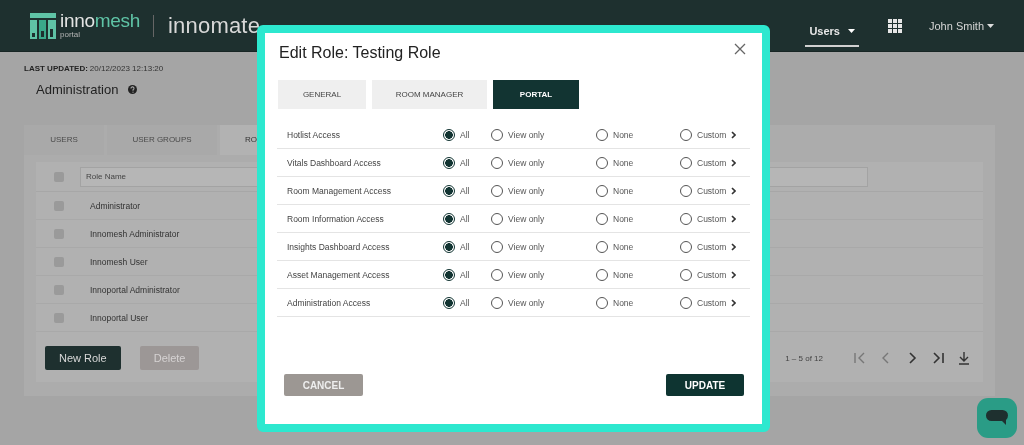  Describe the element at coordinates (429, 94) in the screenshot. I see `tab: ROOM MANAGER` at that location.